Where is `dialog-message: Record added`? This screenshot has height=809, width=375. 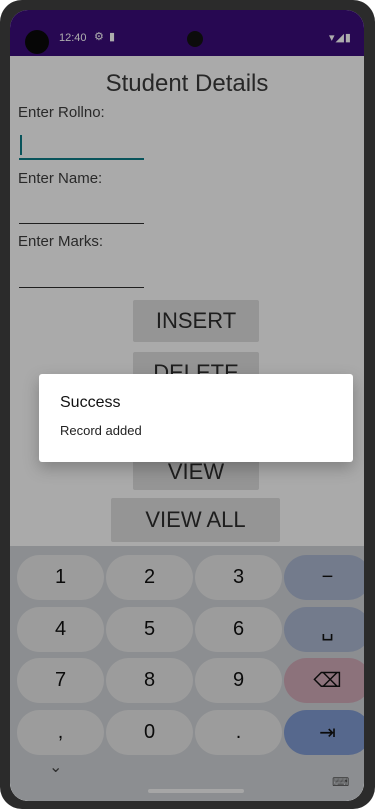
dialog-message: Record added is located at coordinates (101, 430).